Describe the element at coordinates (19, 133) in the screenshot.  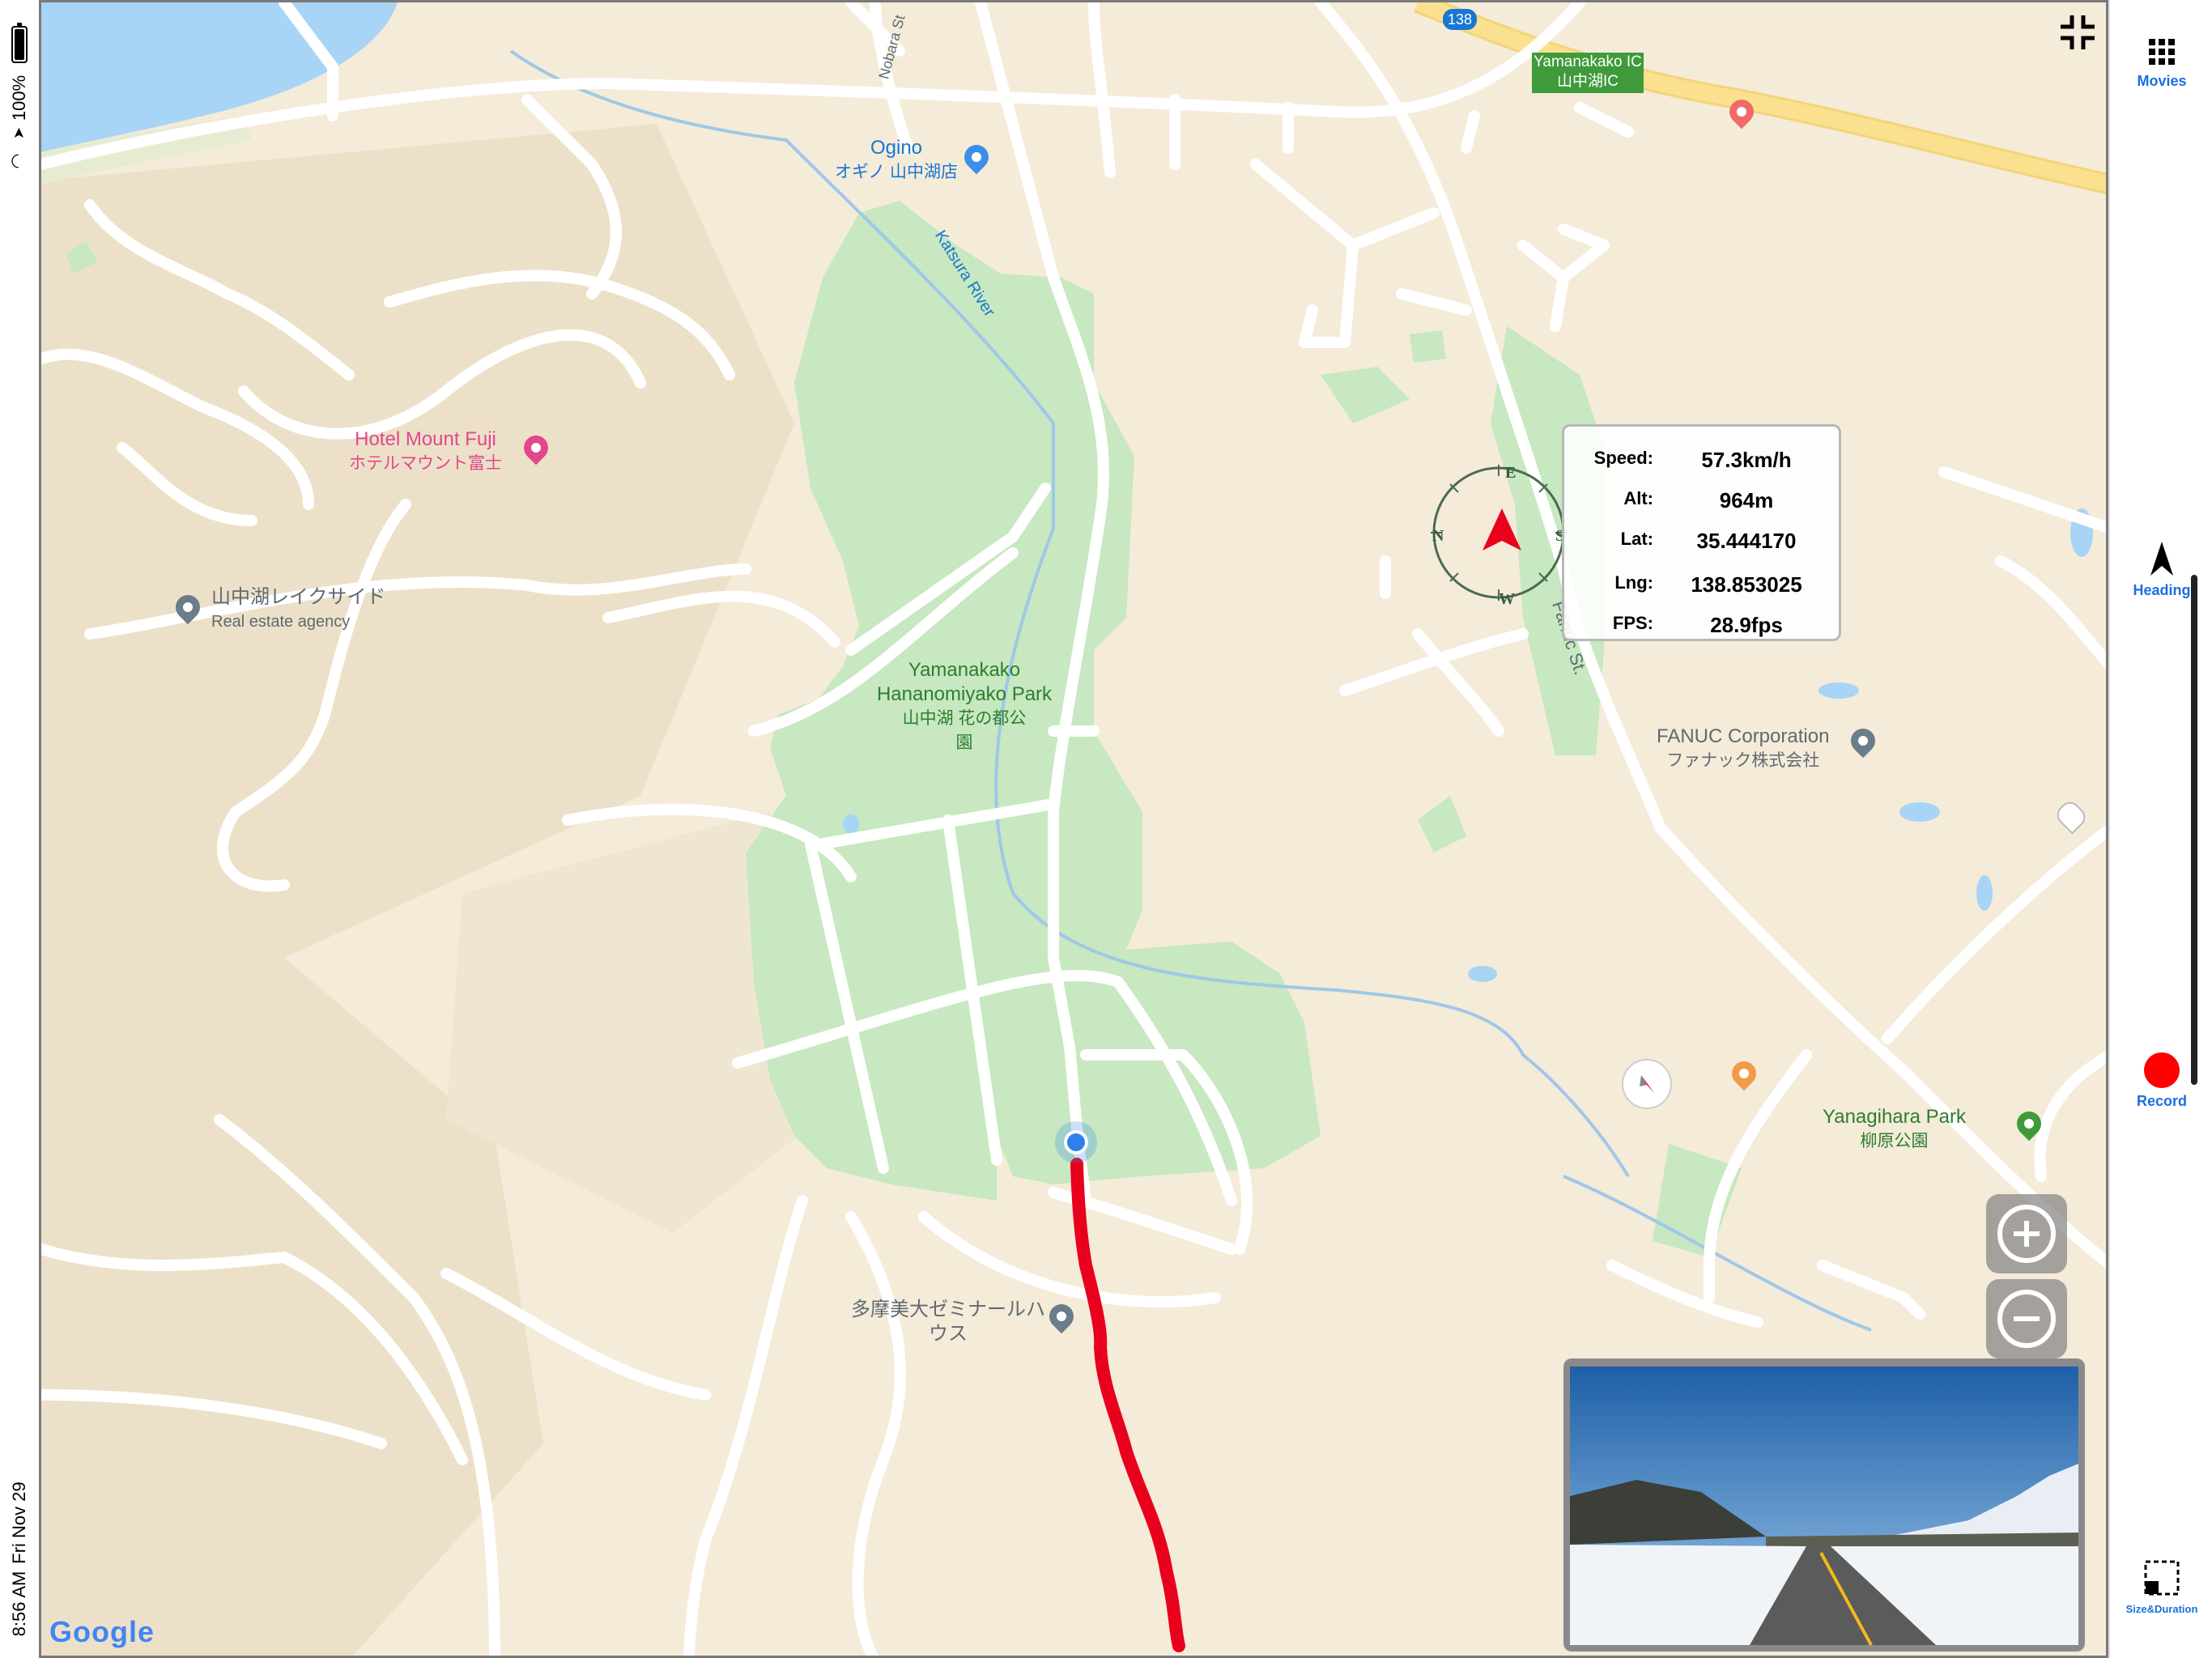
I see `location-services-icon: ➤` at that location.